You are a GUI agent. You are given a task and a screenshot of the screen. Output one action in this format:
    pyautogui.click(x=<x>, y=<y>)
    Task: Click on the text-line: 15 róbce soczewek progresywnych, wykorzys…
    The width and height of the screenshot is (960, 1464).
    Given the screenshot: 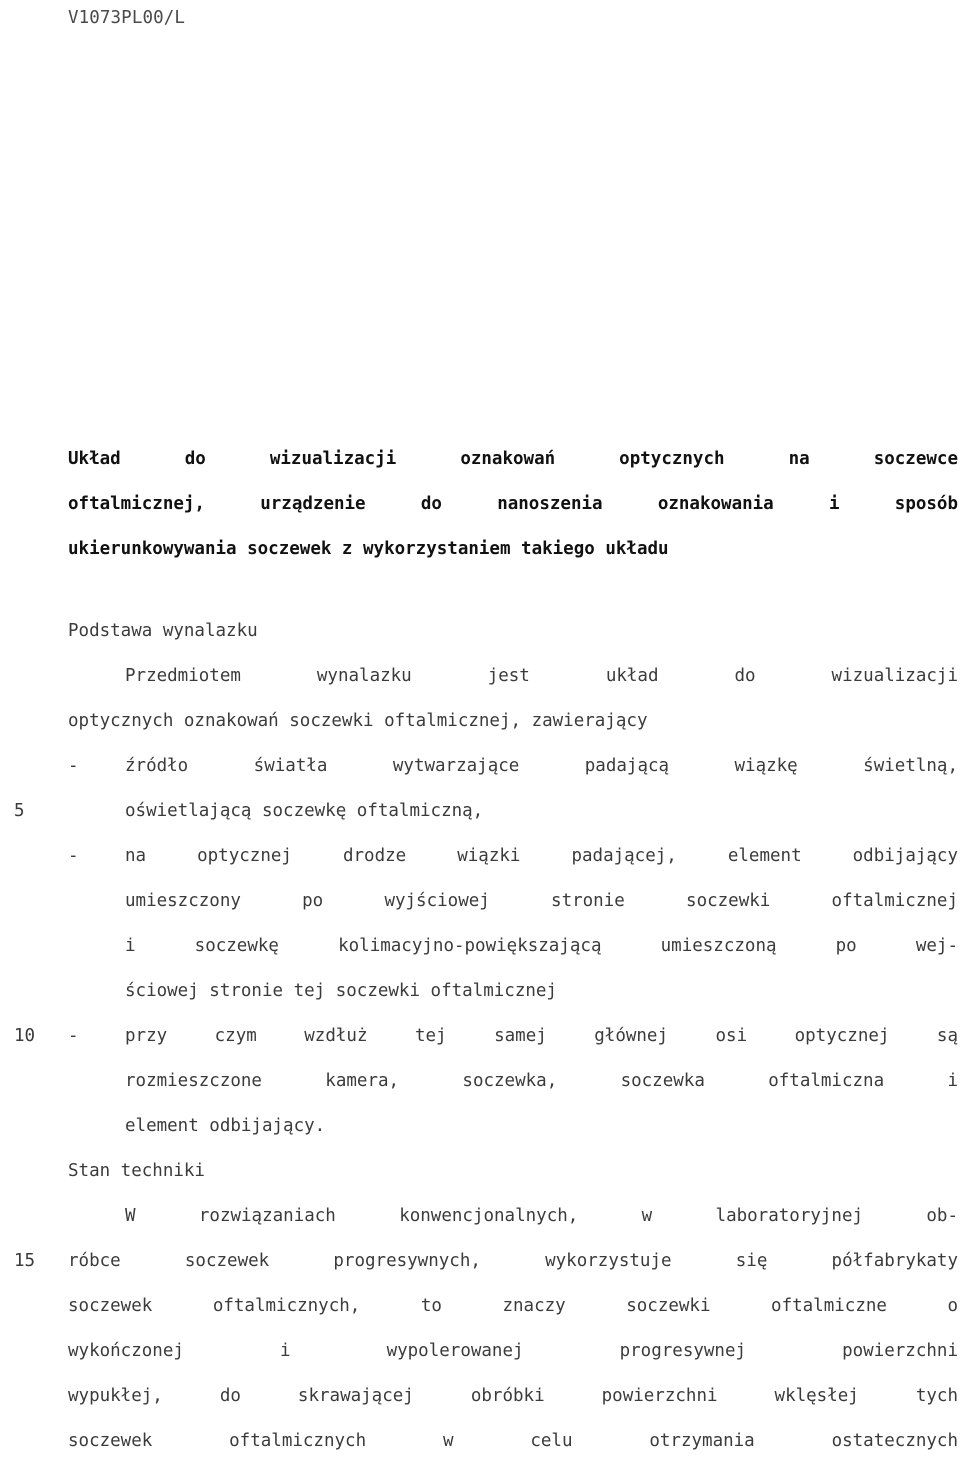 What is the action you would take?
    pyautogui.click(x=480, y=1261)
    